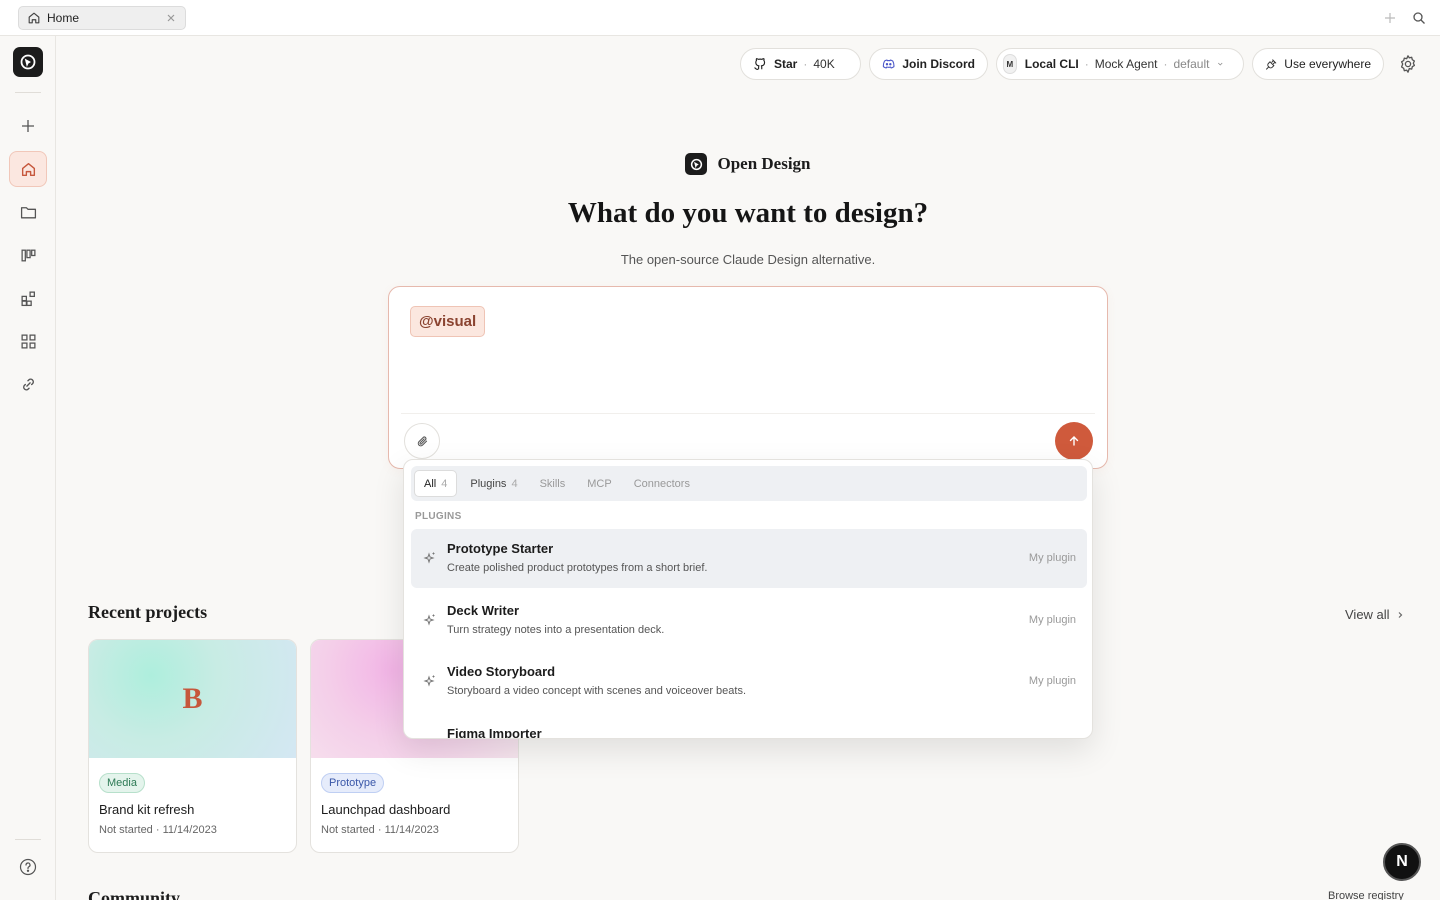  I want to click on prompt-composer: @visual, so click(748, 377).